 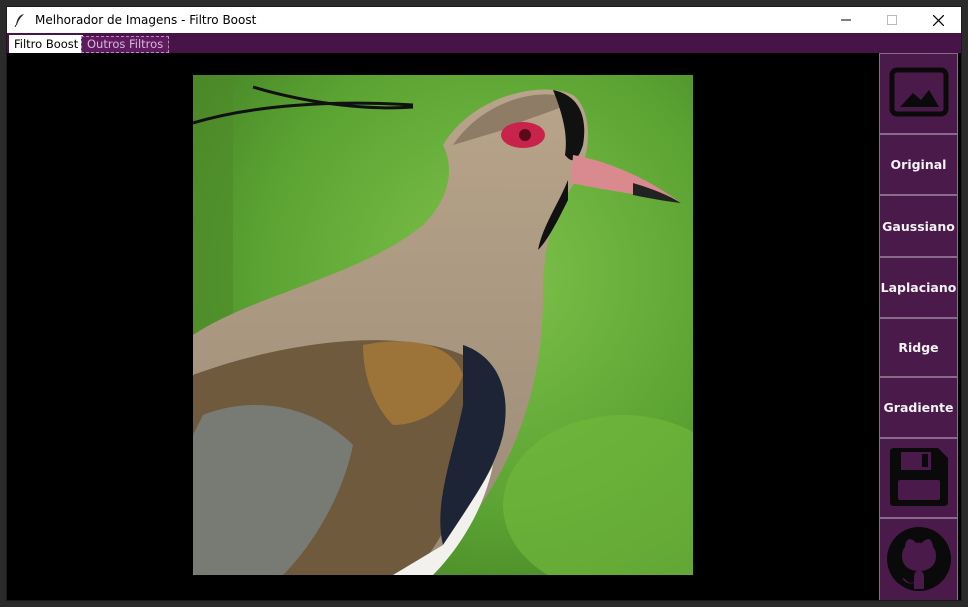 I want to click on gradiente-button: Gradiente, so click(x=918, y=407).